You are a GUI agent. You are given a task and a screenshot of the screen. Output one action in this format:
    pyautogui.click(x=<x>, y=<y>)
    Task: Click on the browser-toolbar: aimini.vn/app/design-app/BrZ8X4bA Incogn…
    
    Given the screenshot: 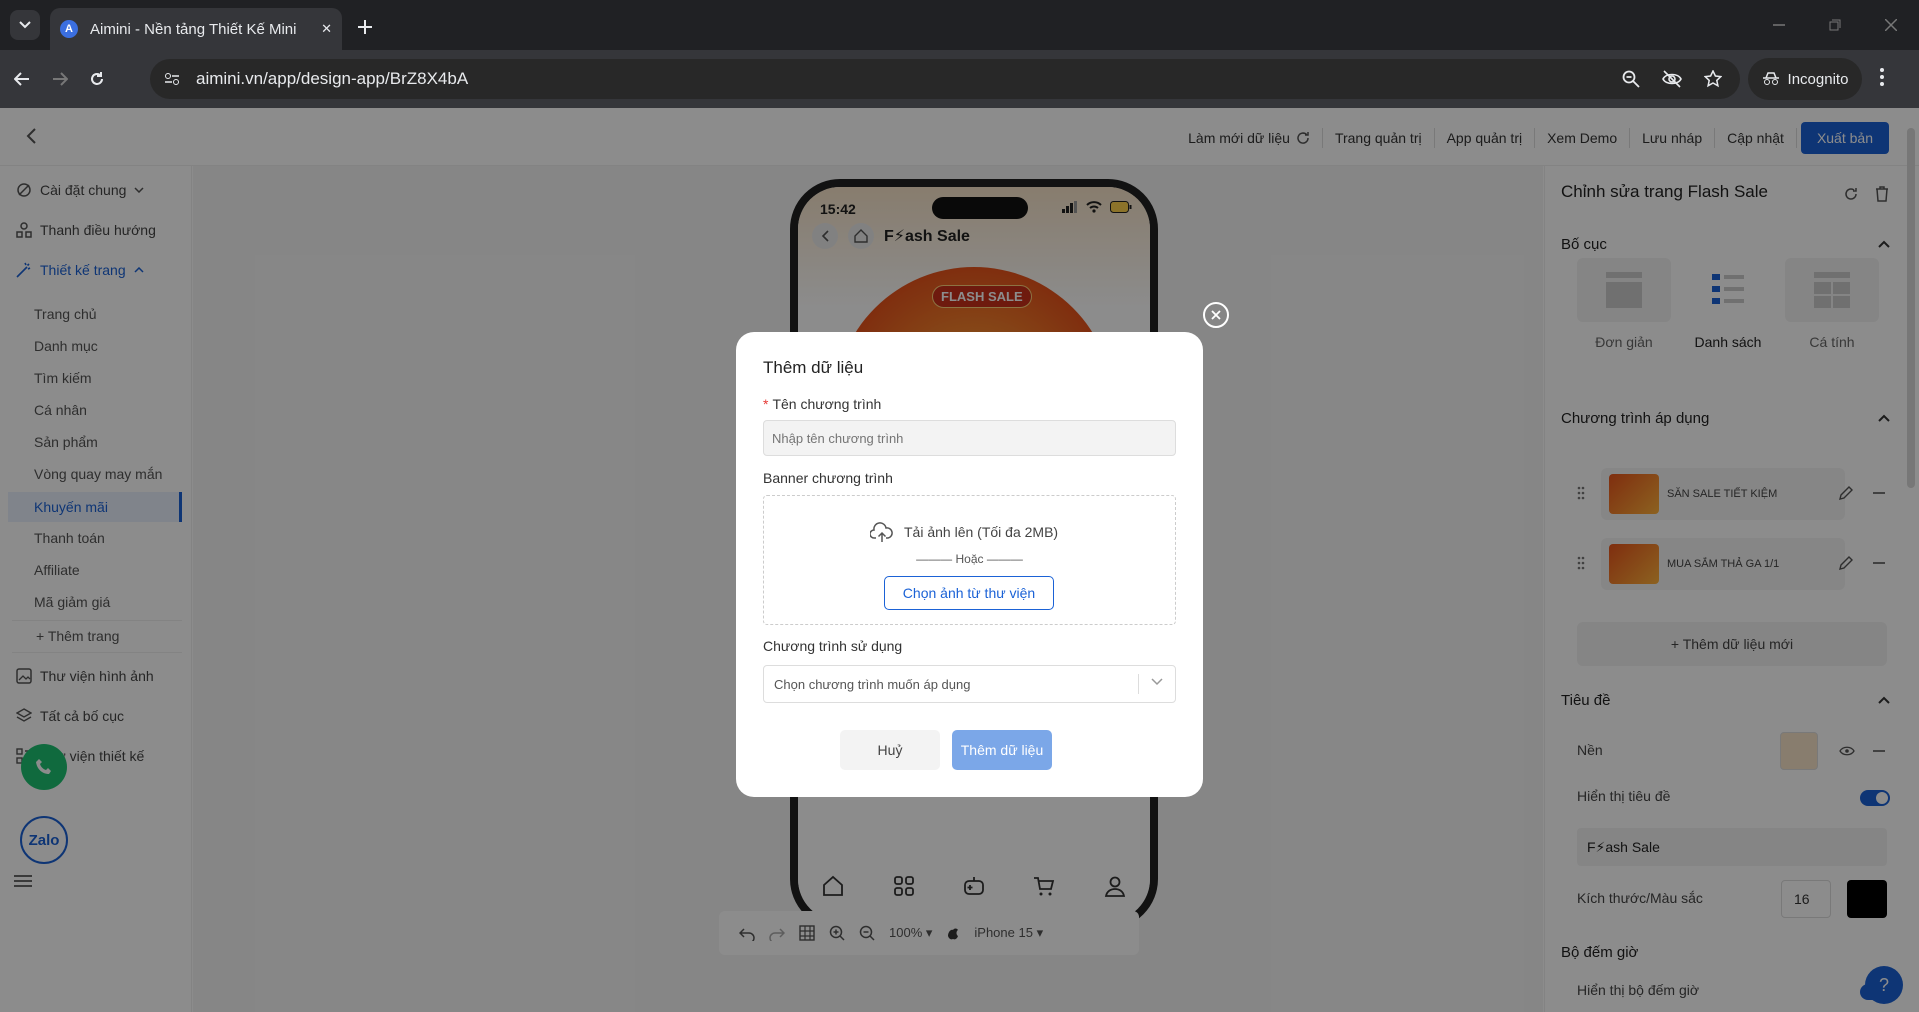 What is the action you would take?
    pyautogui.click(x=959, y=79)
    